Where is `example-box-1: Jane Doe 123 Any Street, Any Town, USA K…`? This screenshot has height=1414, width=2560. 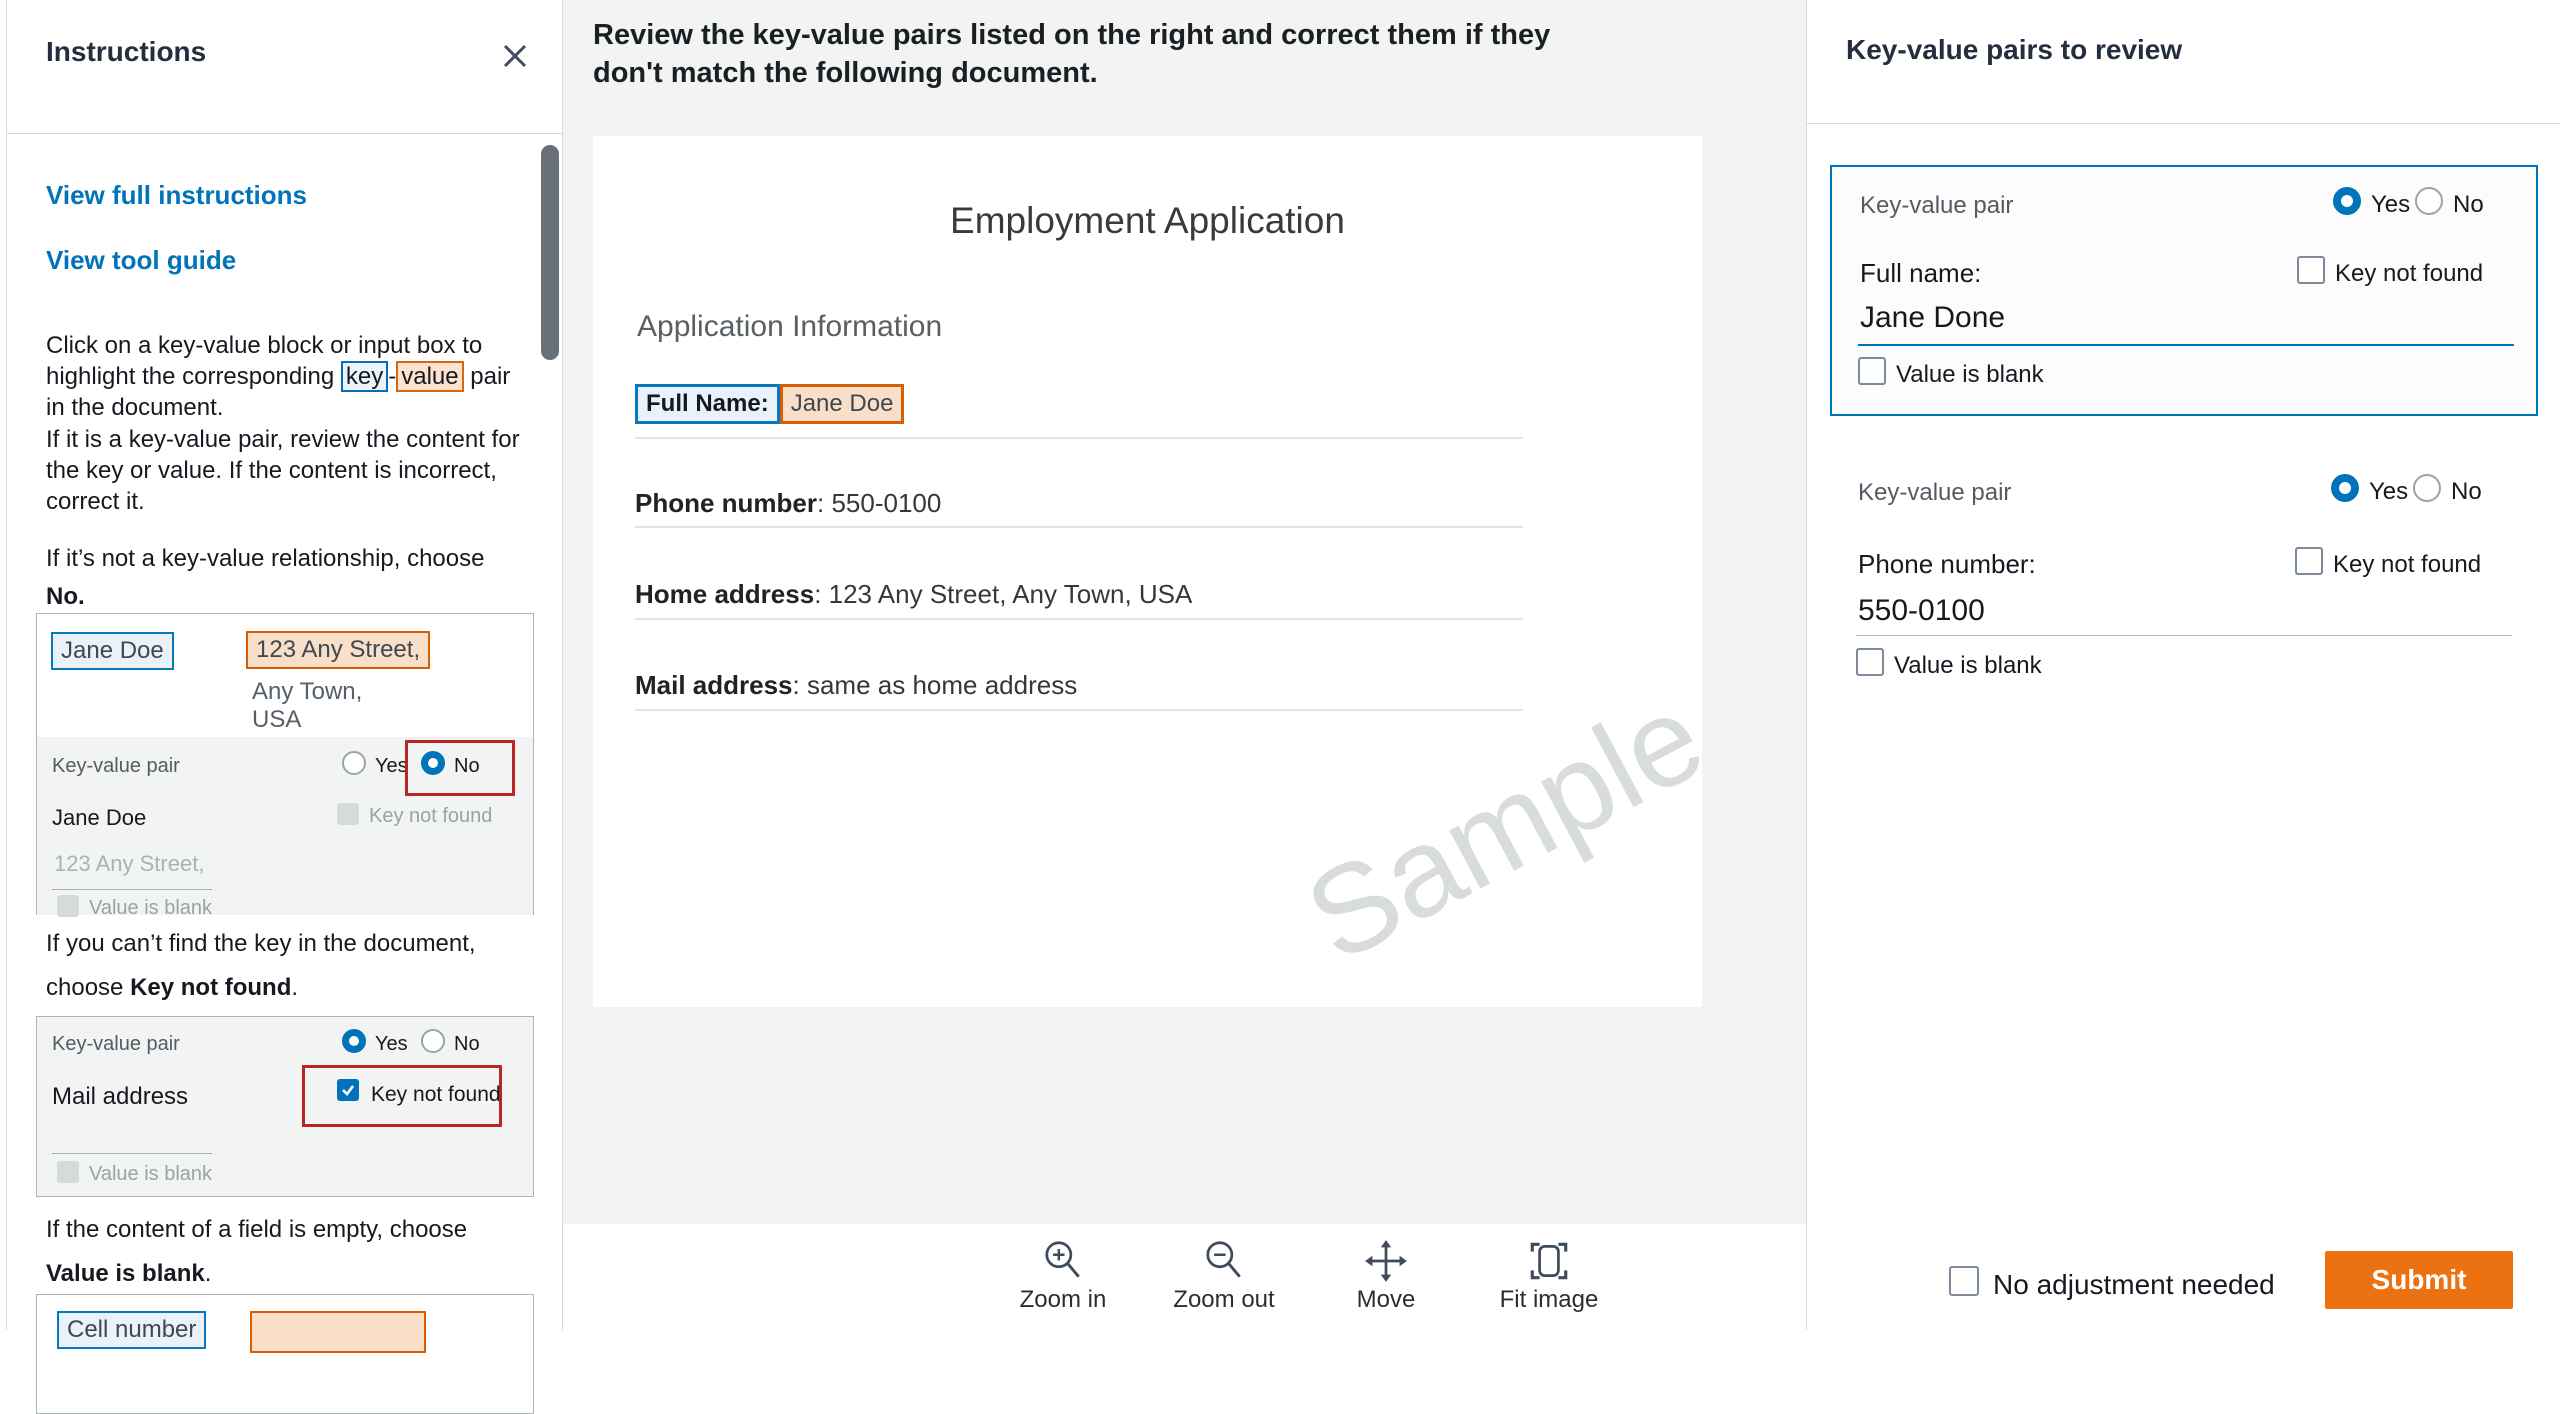
example-box-1: Jane Doe 123 Any Street, Any Town, USA K… is located at coordinates (285, 766).